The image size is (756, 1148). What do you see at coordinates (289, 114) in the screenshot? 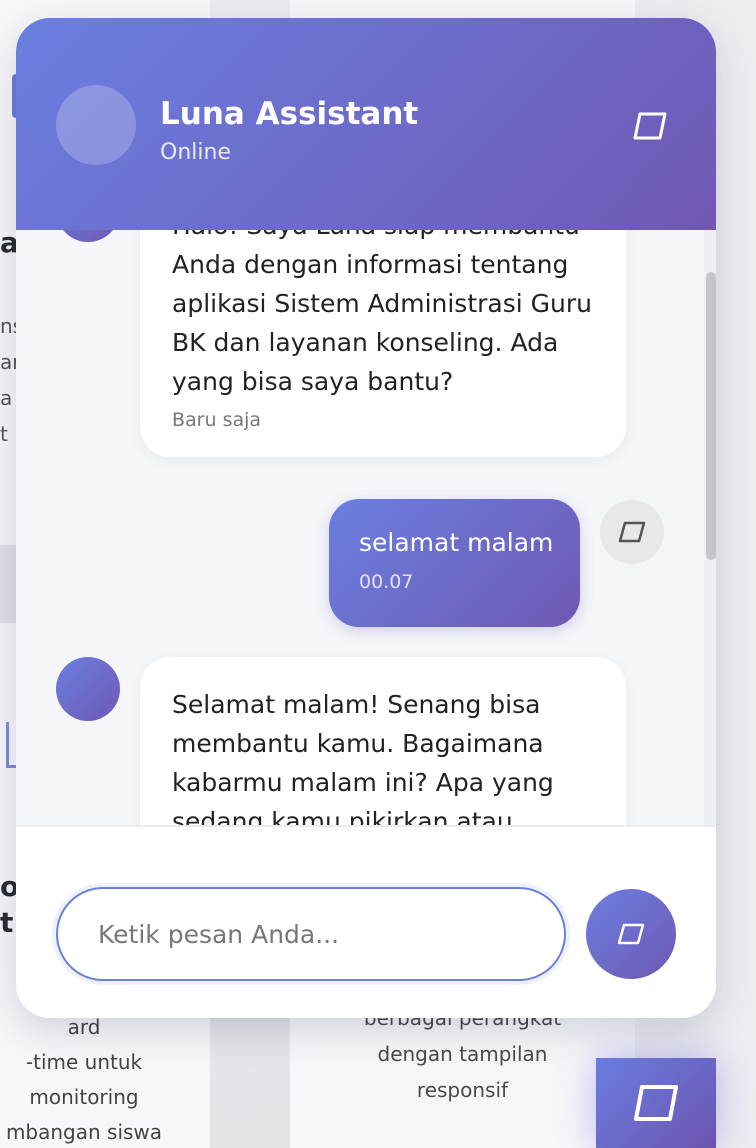
I see `assistant-name: Luna Assistant` at bounding box center [289, 114].